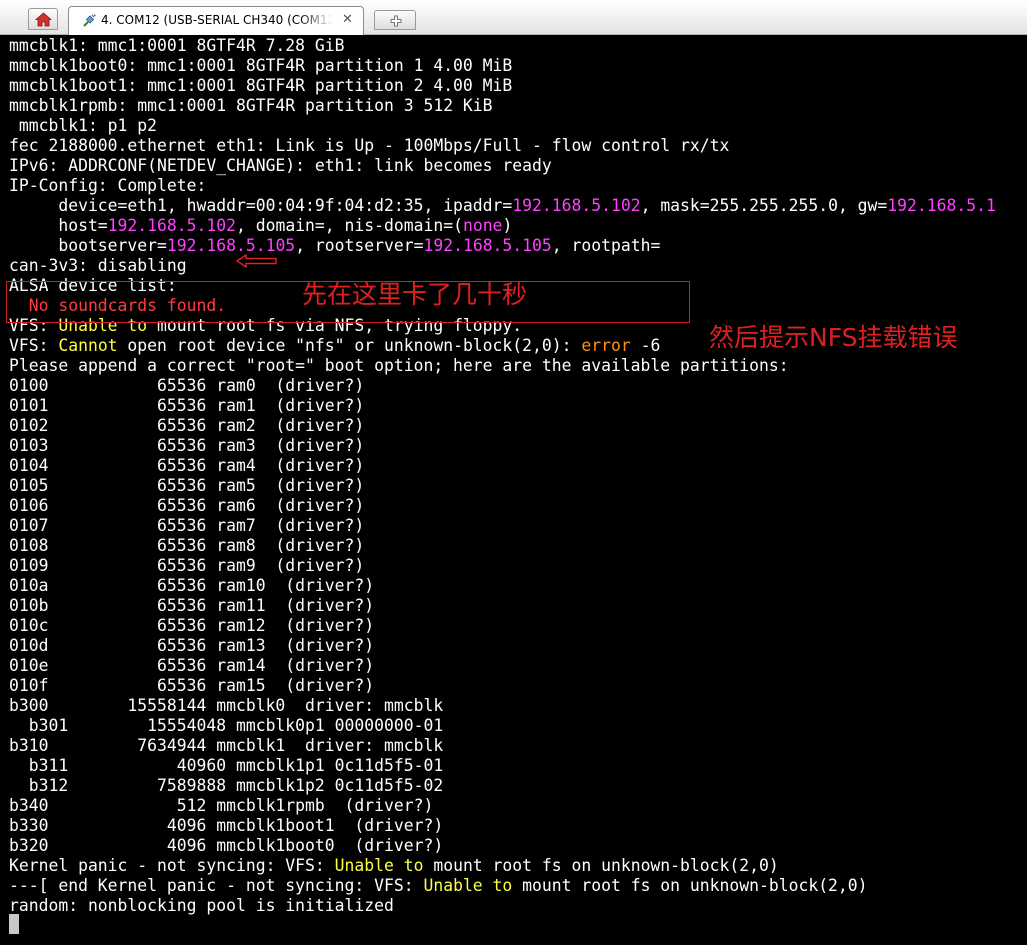 Image resolution: width=1027 pixels, height=945 pixels. I want to click on terminal-line: mmcblk1: mmc1:0001 8GTF4R 7.28 GiB, so click(177, 46).